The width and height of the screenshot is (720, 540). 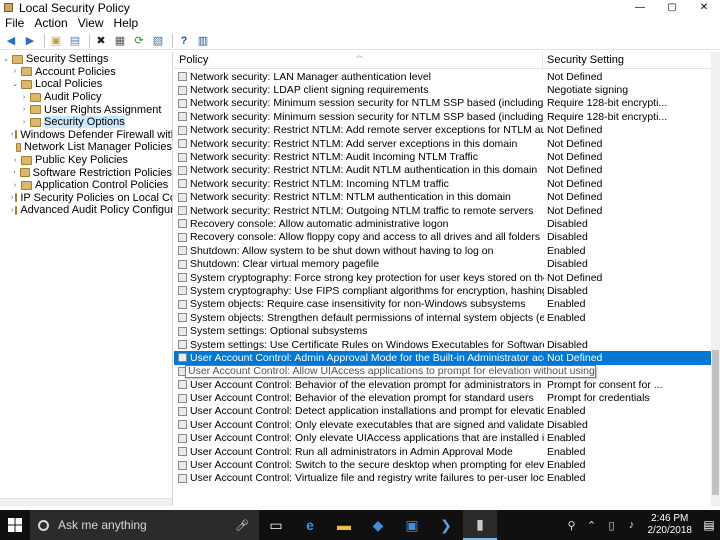 I want to click on action-center-icon: ▤, so click(x=709, y=525).